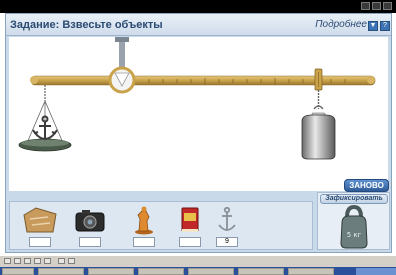 This screenshot has width=396, height=275. What do you see at coordinates (7, 261) in the screenshot?
I see `media-prev-button` at bounding box center [7, 261].